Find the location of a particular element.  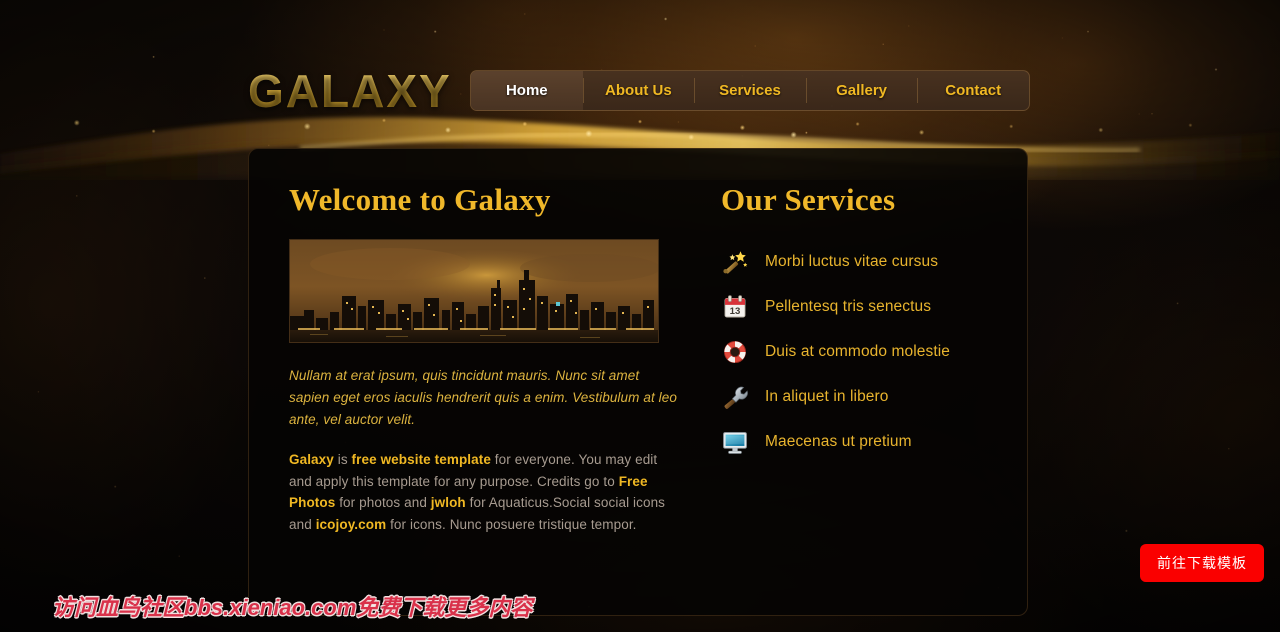

nav-item-services: Services is located at coordinates (750, 90).